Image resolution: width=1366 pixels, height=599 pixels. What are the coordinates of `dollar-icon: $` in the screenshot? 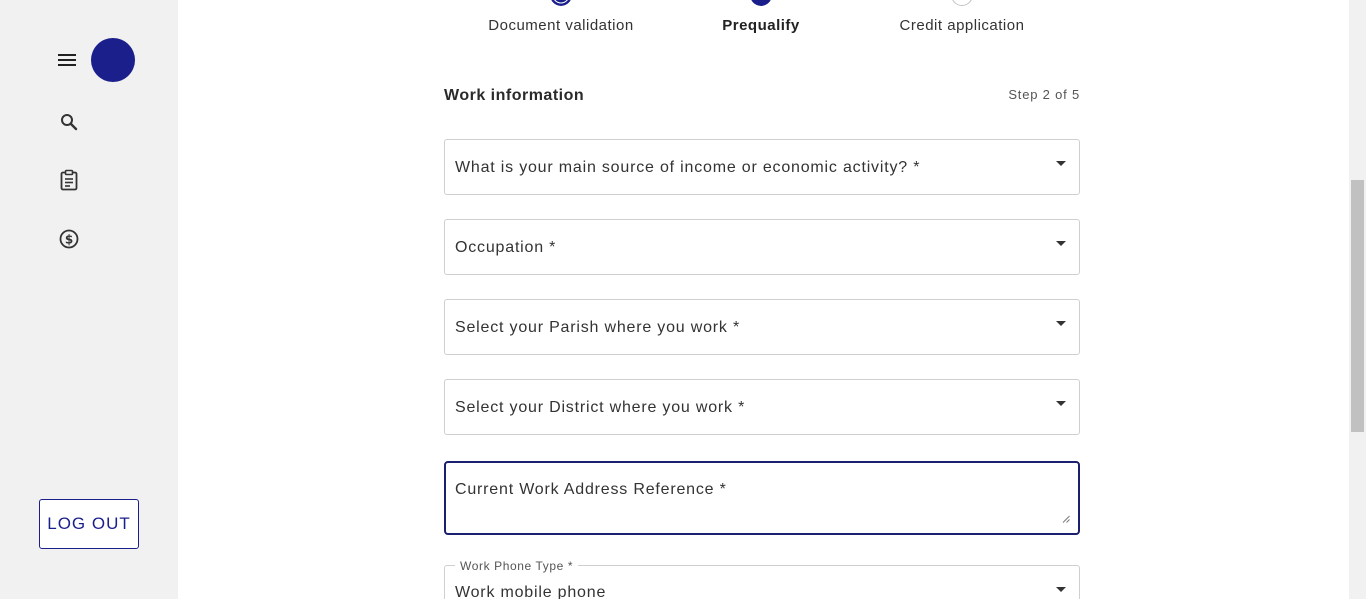 It's located at (69, 239).